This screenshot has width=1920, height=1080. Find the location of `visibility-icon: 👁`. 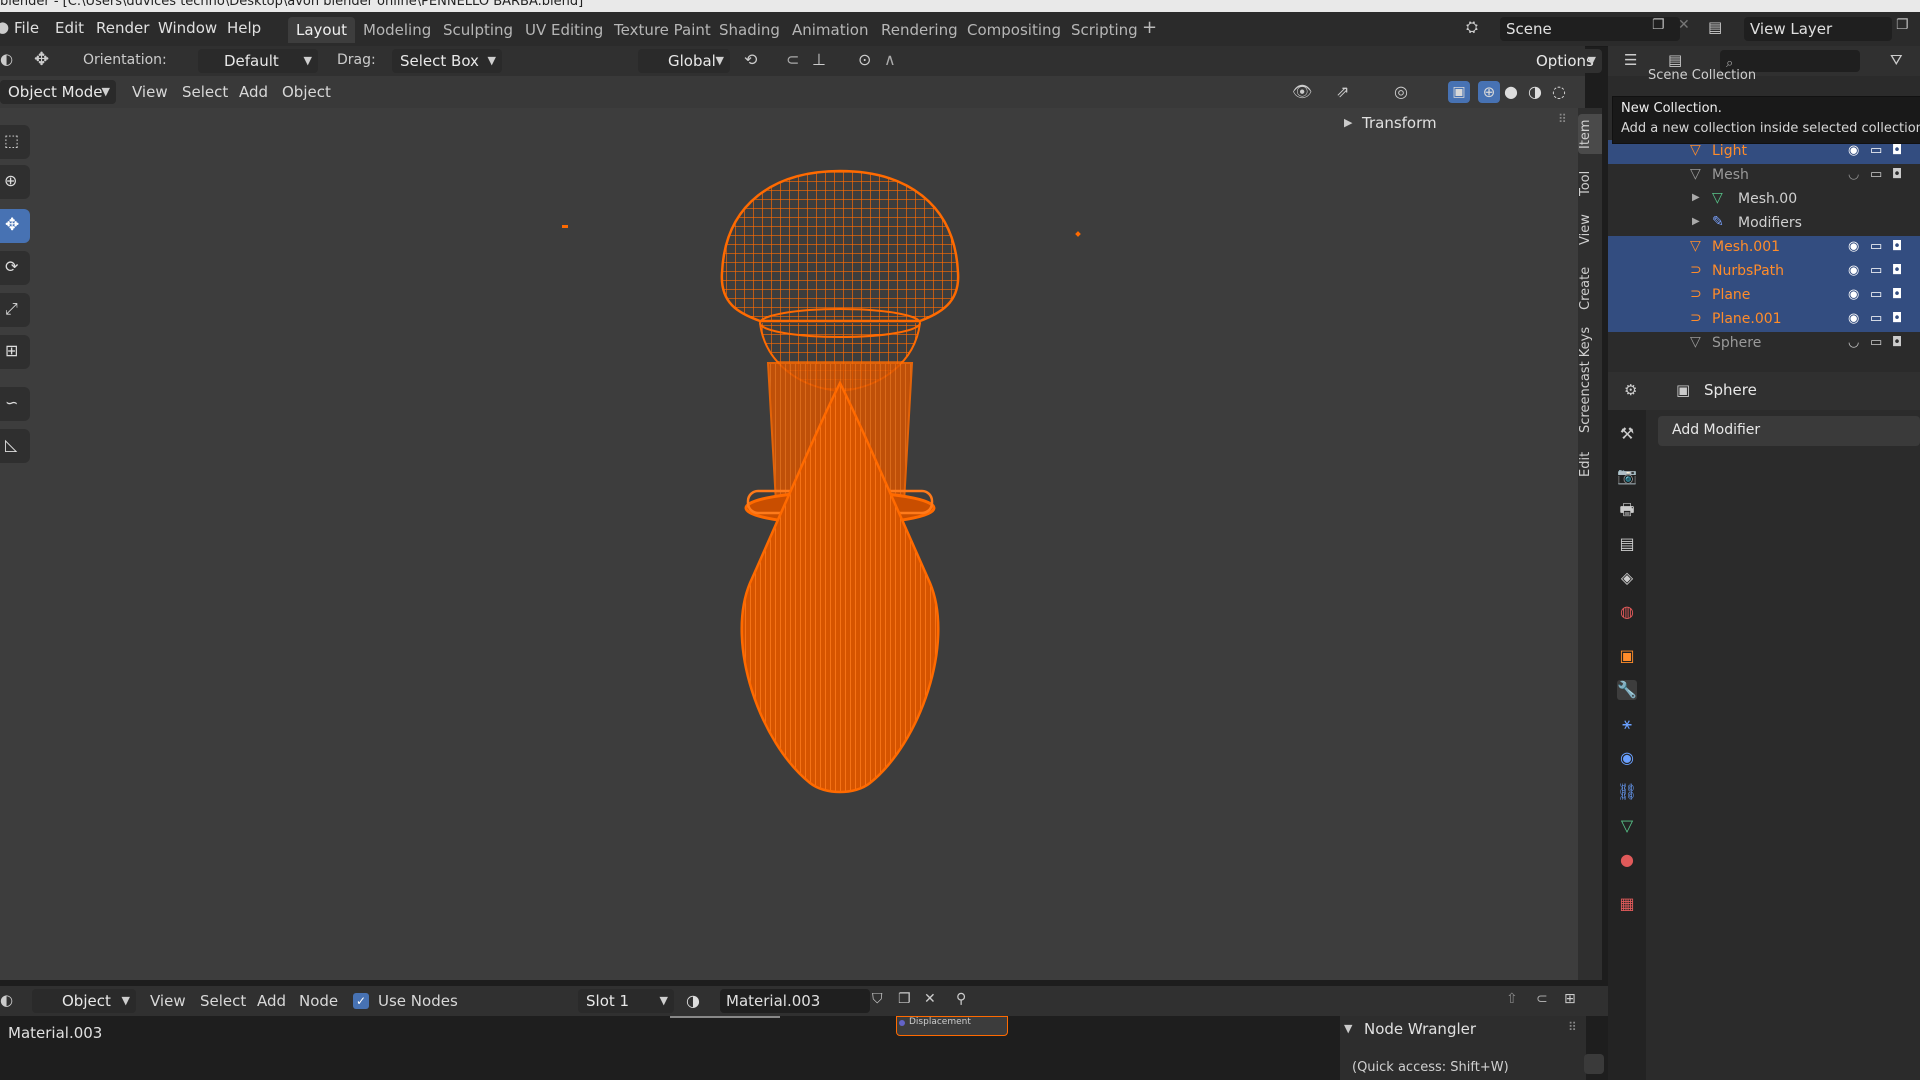

visibility-icon: 👁 is located at coordinates (1302, 91).